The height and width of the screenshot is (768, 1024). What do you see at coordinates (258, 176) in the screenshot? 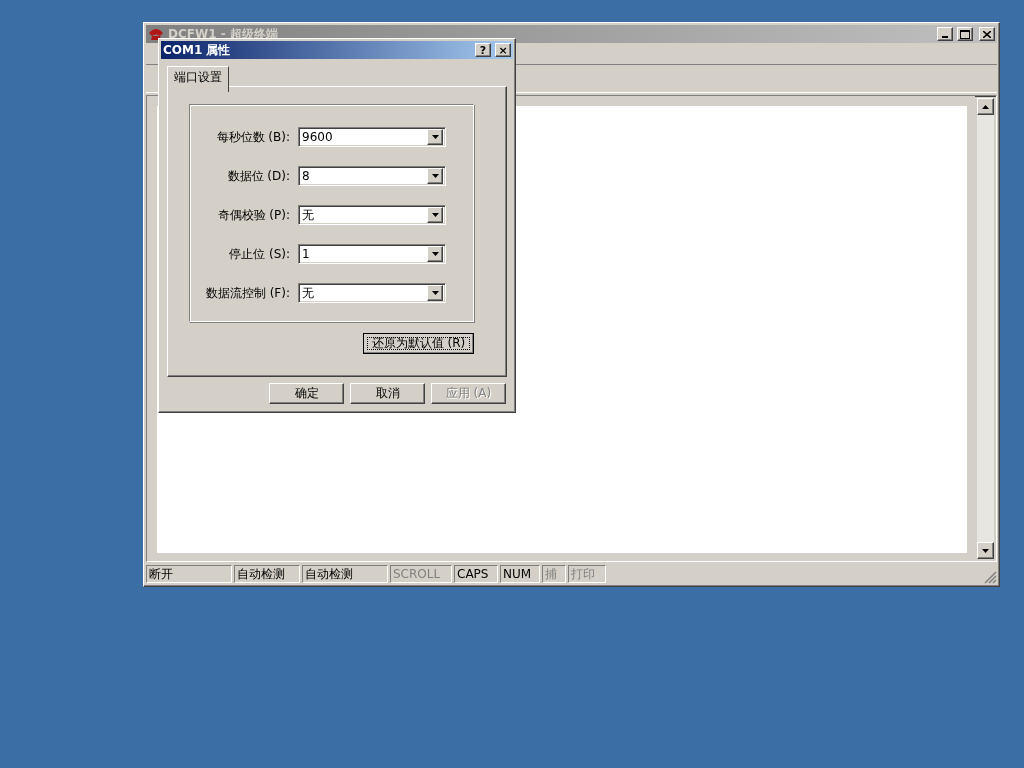
I see `field-label: 数据位 (D):` at bounding box center [258, 176].